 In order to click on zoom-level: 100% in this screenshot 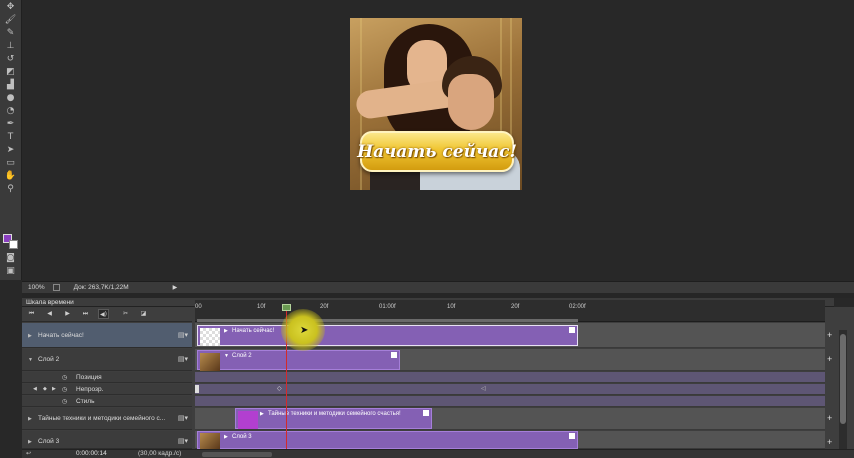, I will do `click(36, 287)`.